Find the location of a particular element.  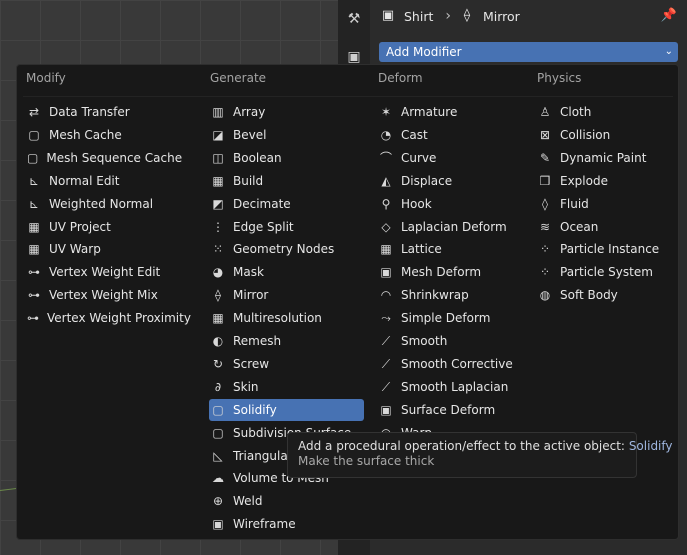

menu-item-label: Weighted Normal is located at coordinates (101, 203).